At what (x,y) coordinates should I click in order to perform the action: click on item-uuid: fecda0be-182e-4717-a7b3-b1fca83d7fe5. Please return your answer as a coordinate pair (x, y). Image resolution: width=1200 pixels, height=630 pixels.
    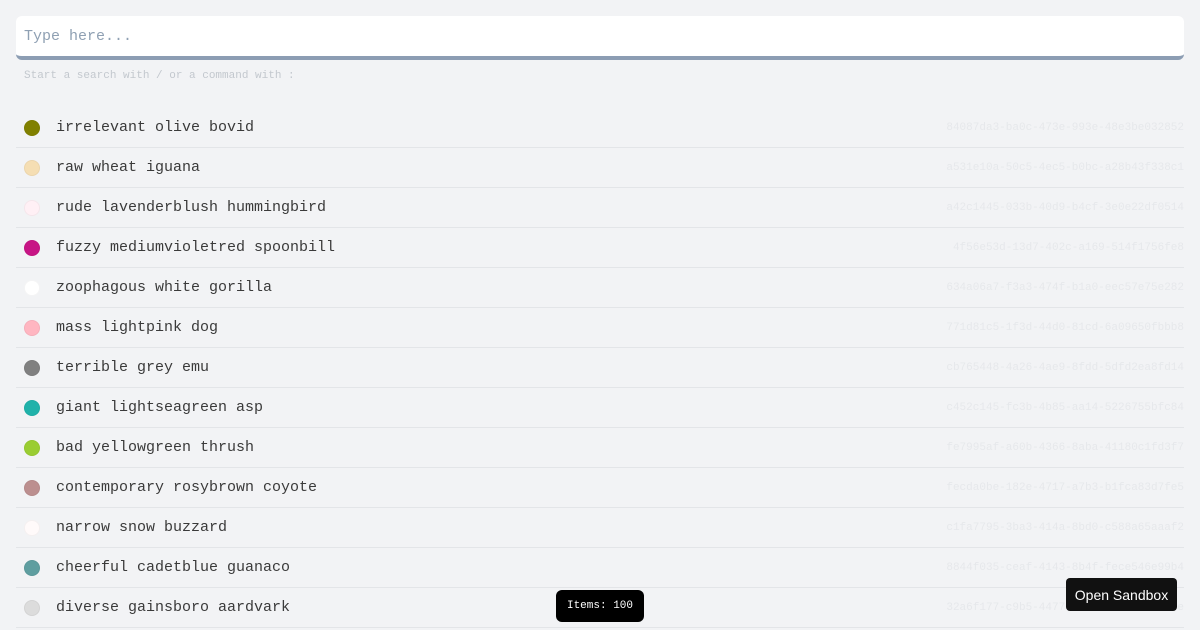
    Looking at the image, I should click on (1065, 487).